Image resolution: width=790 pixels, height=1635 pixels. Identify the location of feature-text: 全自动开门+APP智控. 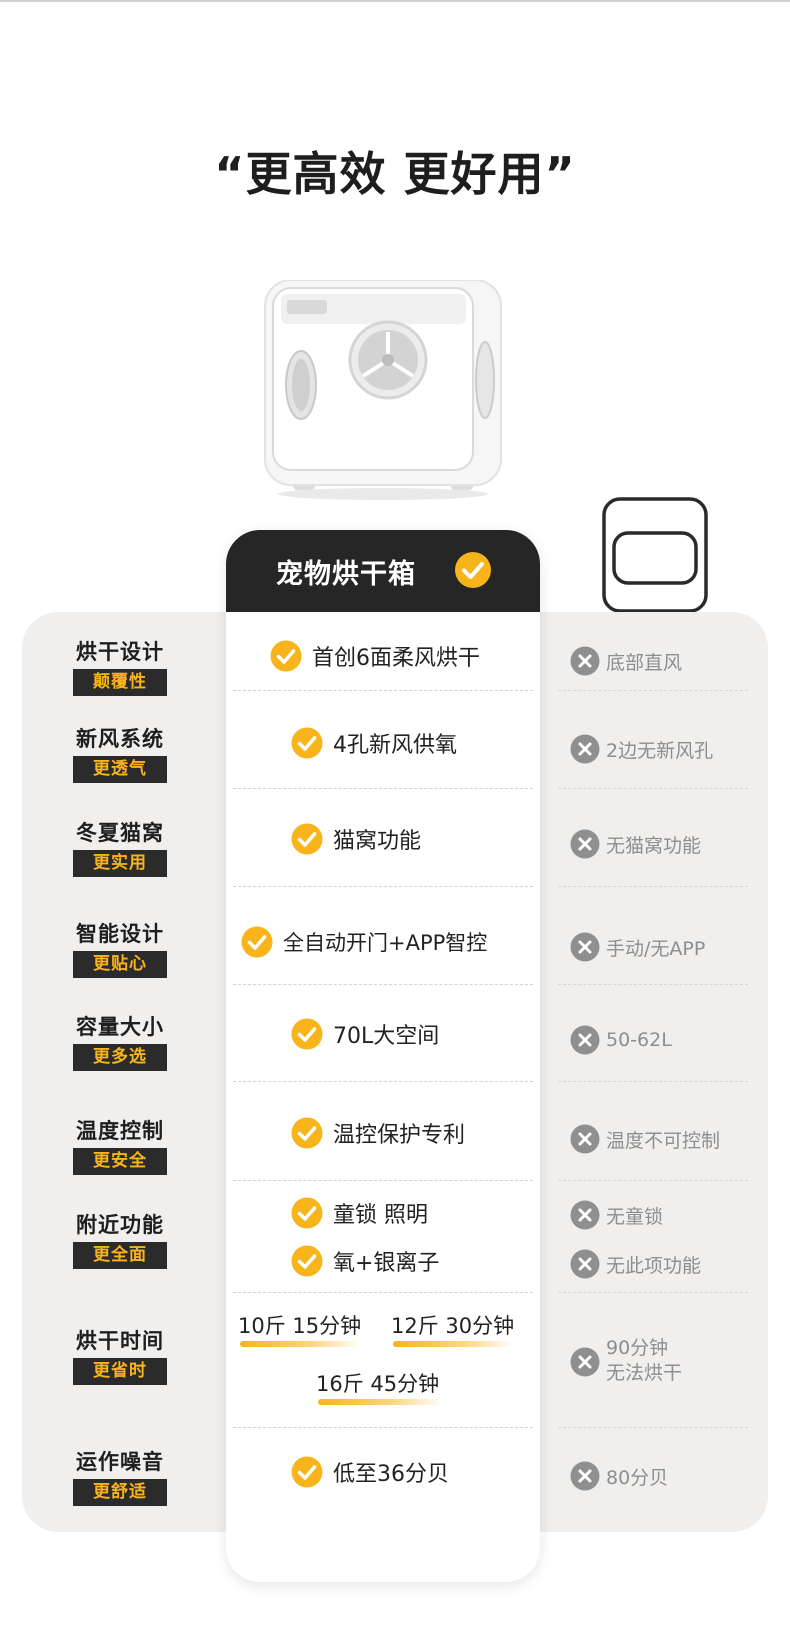
(385, 943).